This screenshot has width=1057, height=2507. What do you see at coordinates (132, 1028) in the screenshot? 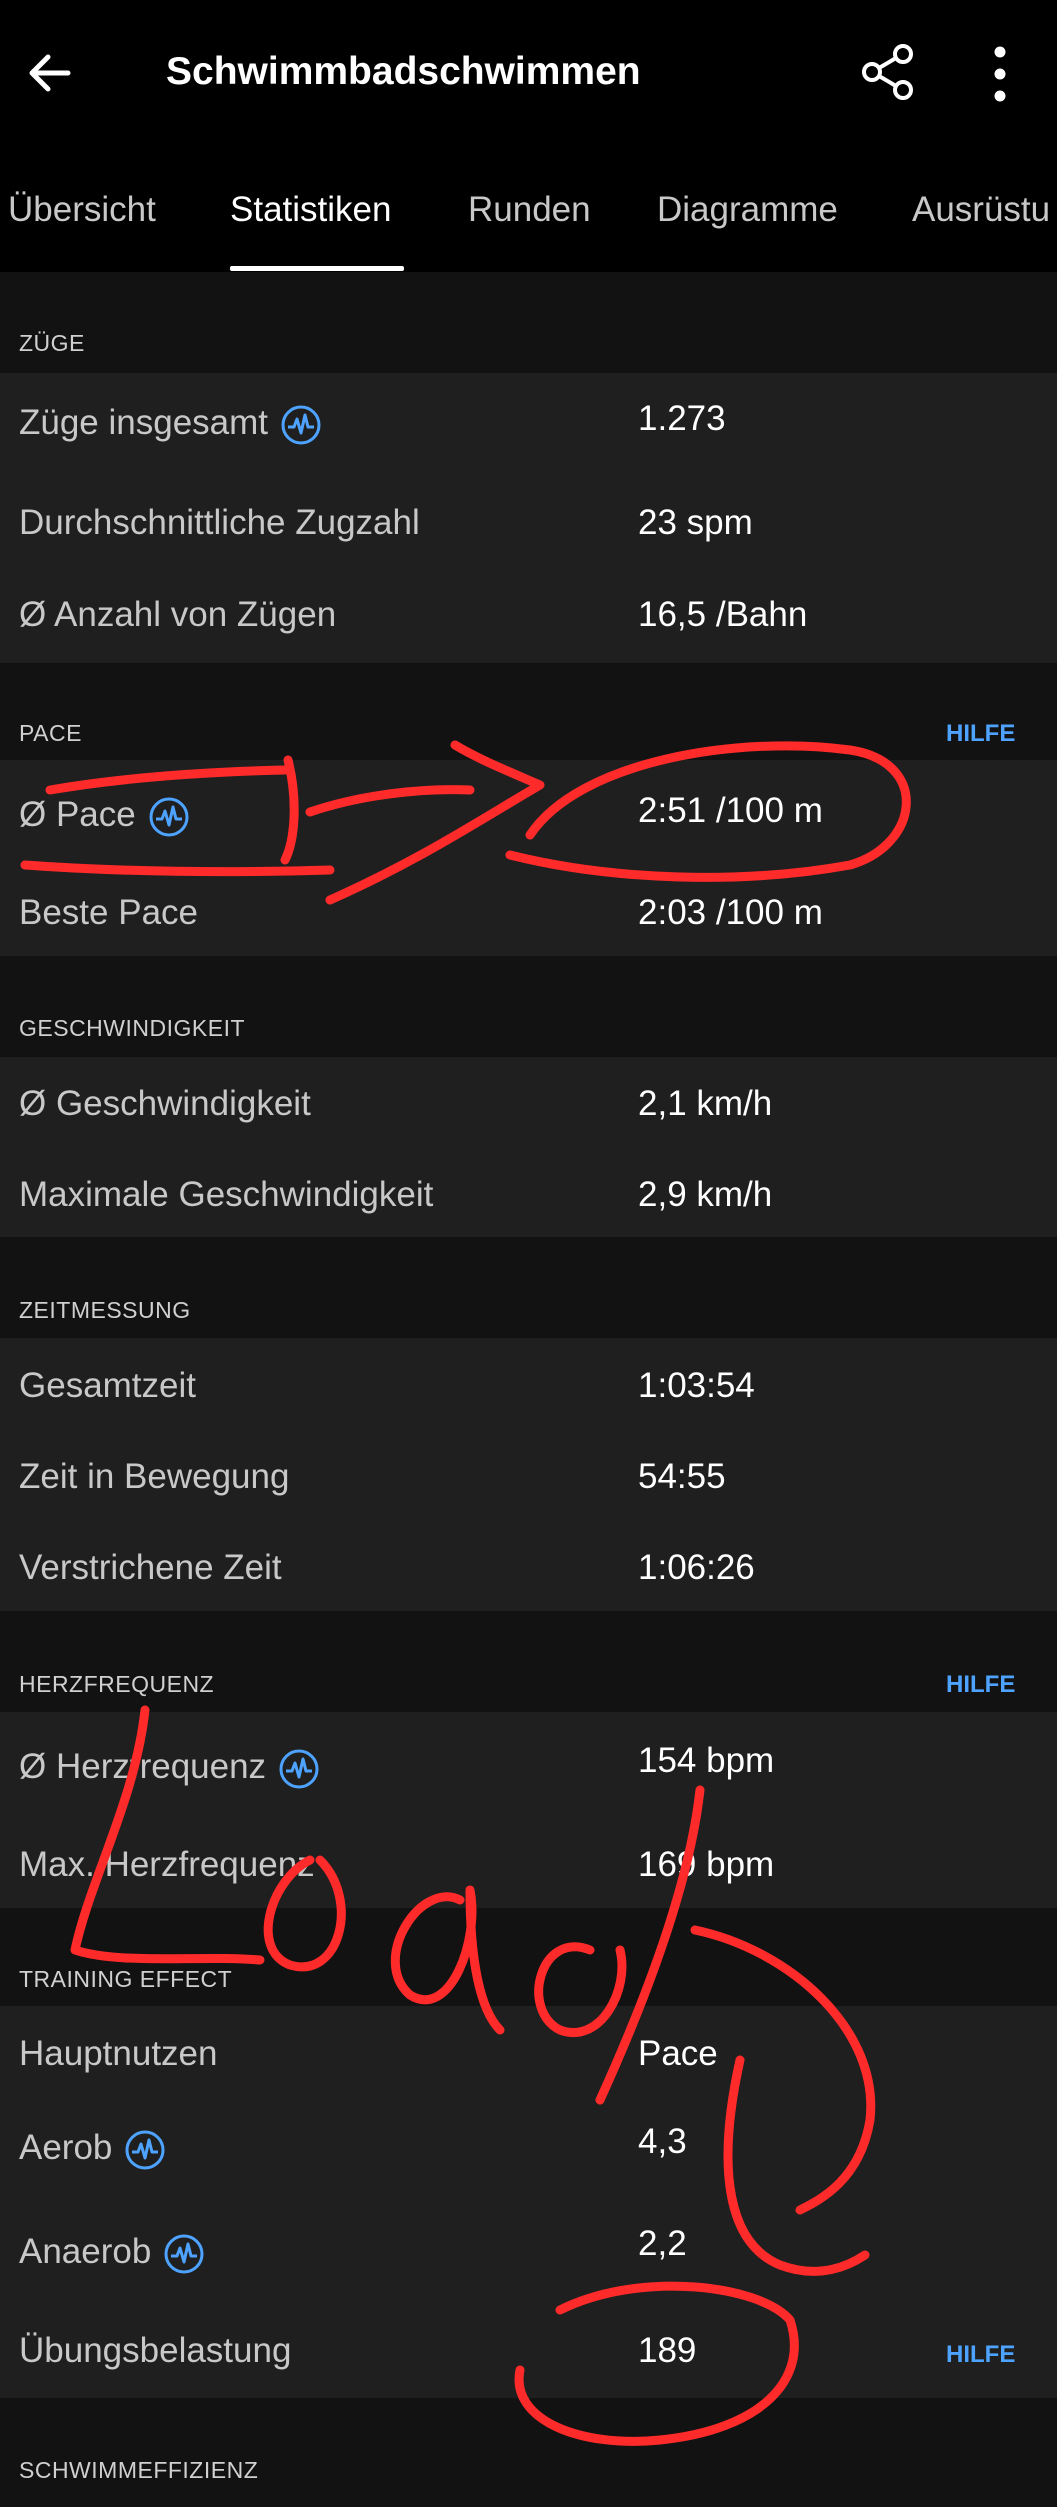
I see `section-title: GESCHWINDIGKEIT` at bounding box center [132, 1028].